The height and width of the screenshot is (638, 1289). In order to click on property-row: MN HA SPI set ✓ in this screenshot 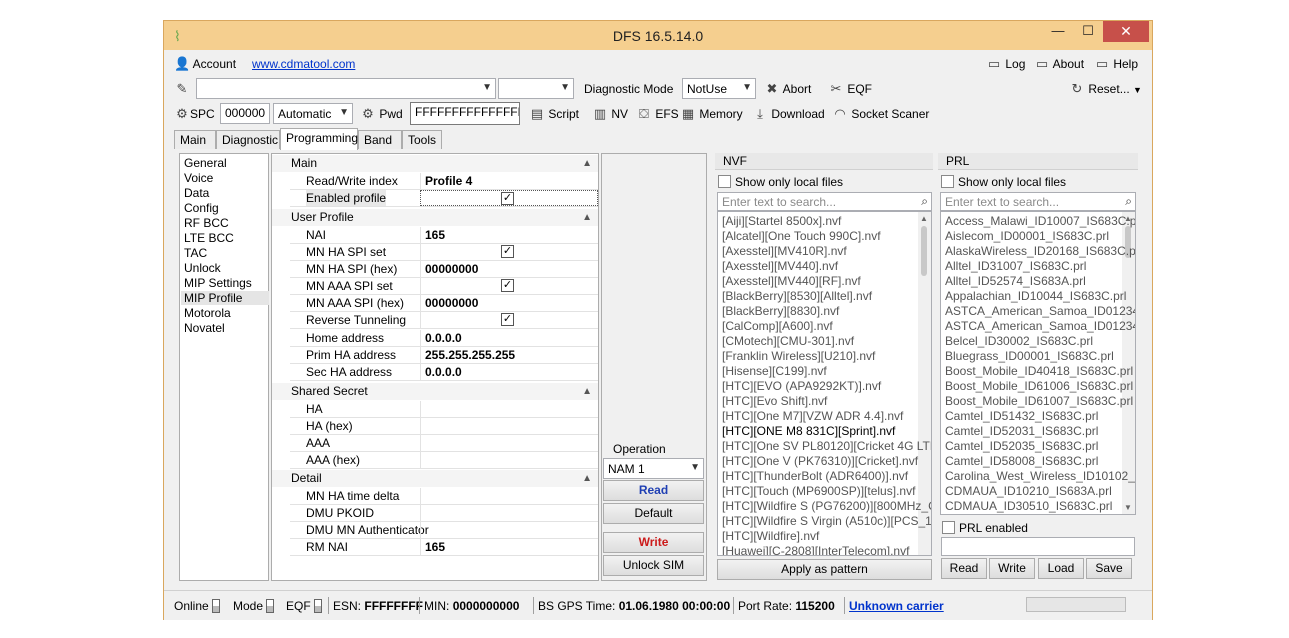, I will do `click(444, 252)`.